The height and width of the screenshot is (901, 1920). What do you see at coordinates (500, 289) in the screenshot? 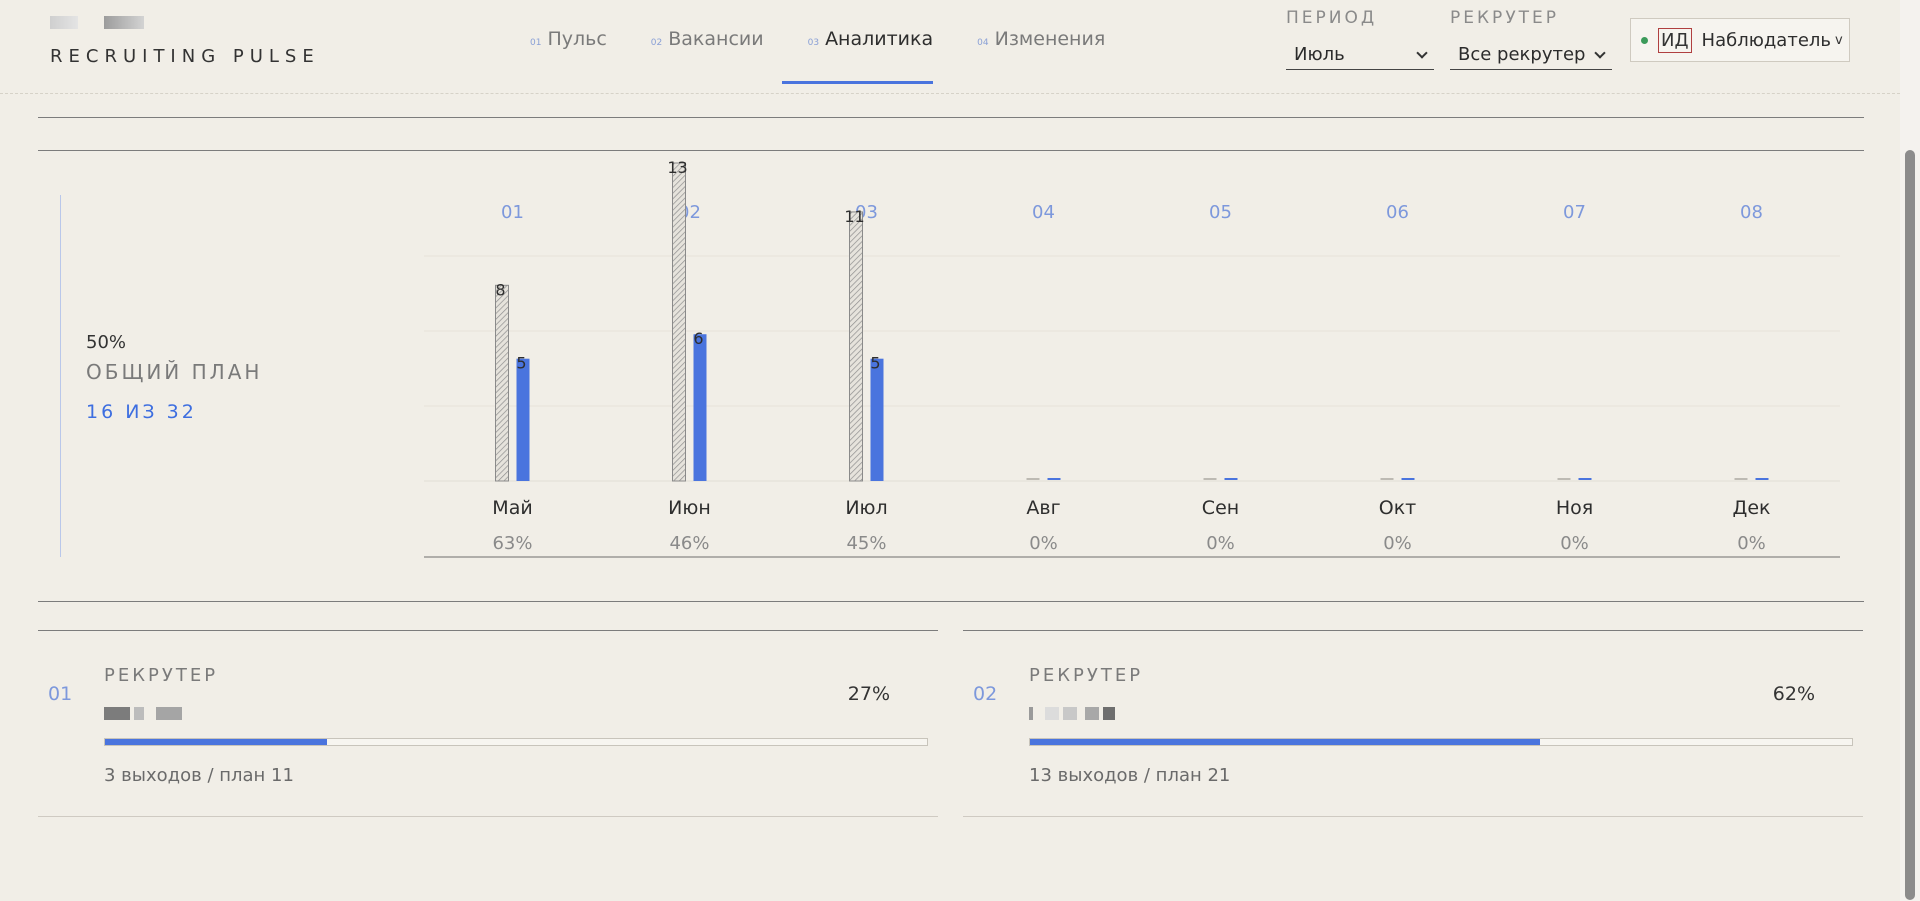
I see `plan-bar-label: 8` at bounding box center [500, 289].